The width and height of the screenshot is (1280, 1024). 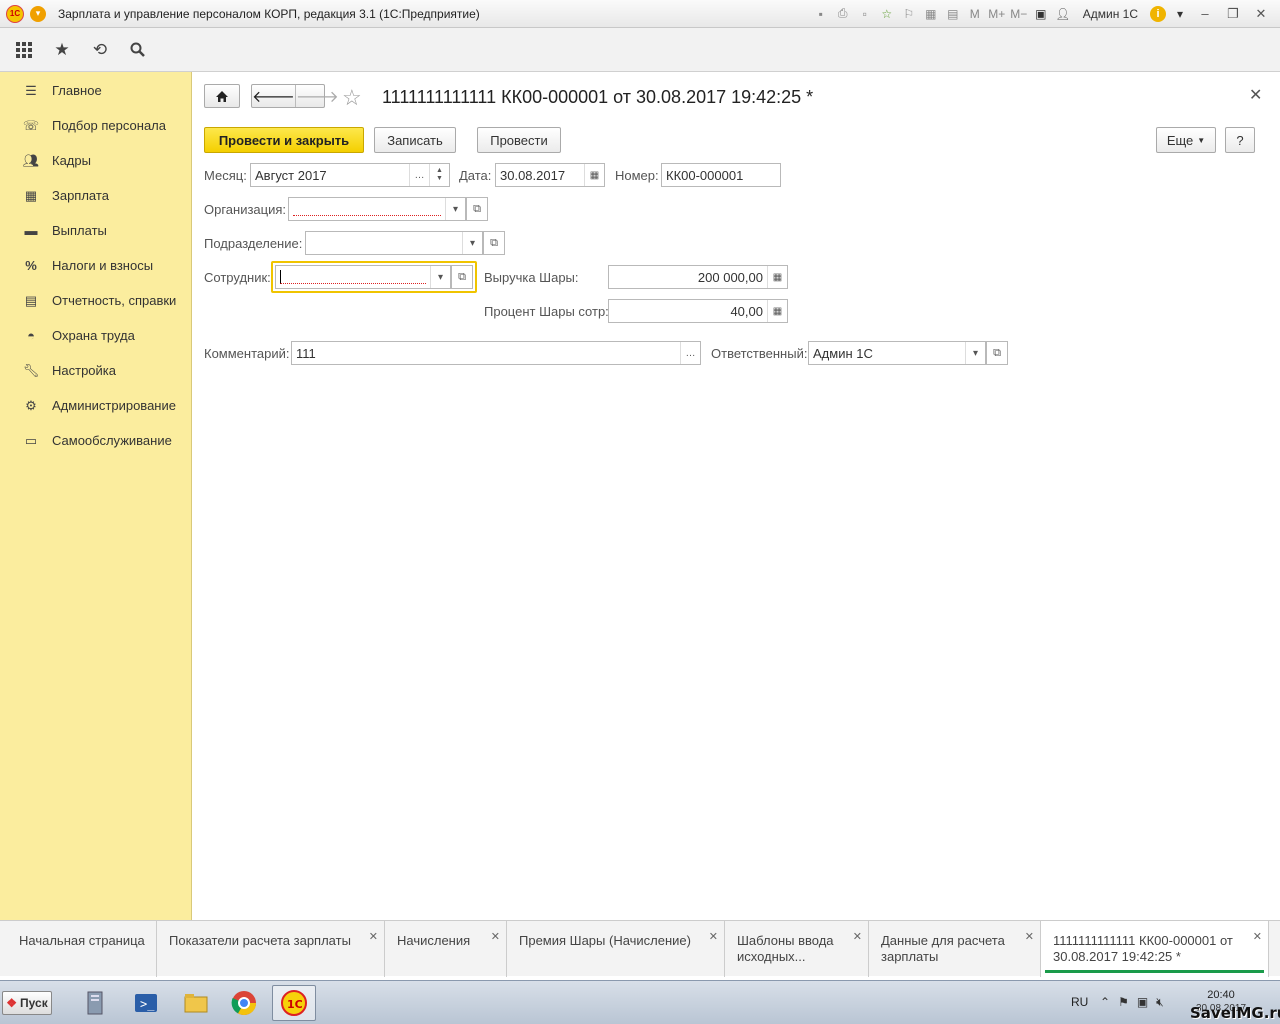 I want to click on bookmark-icon: ⚐, so click(x=909, y=14).